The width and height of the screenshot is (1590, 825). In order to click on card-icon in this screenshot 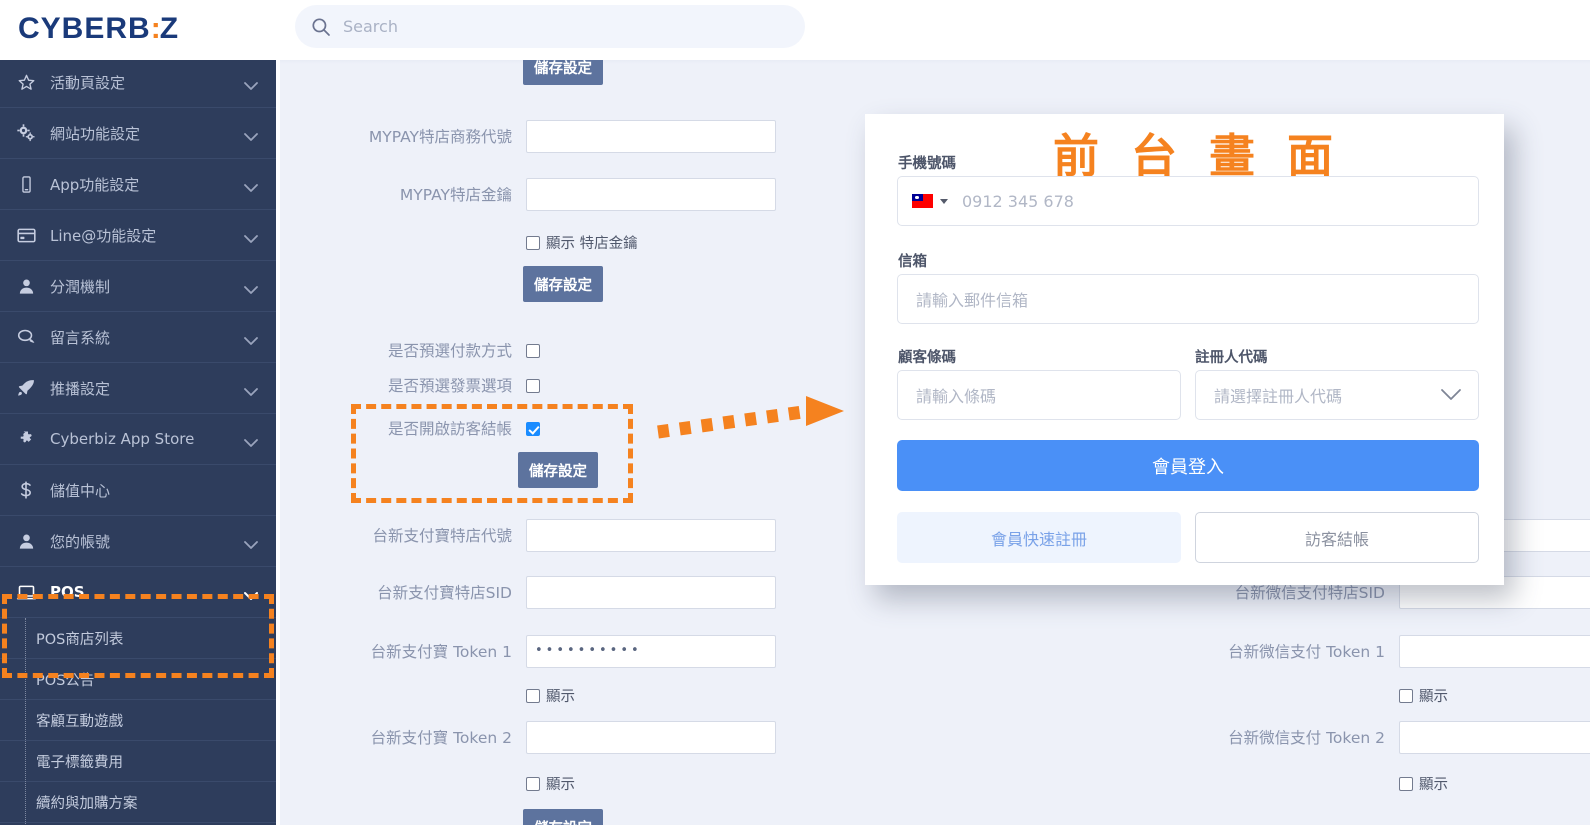, I will do `click(26, 235)`.